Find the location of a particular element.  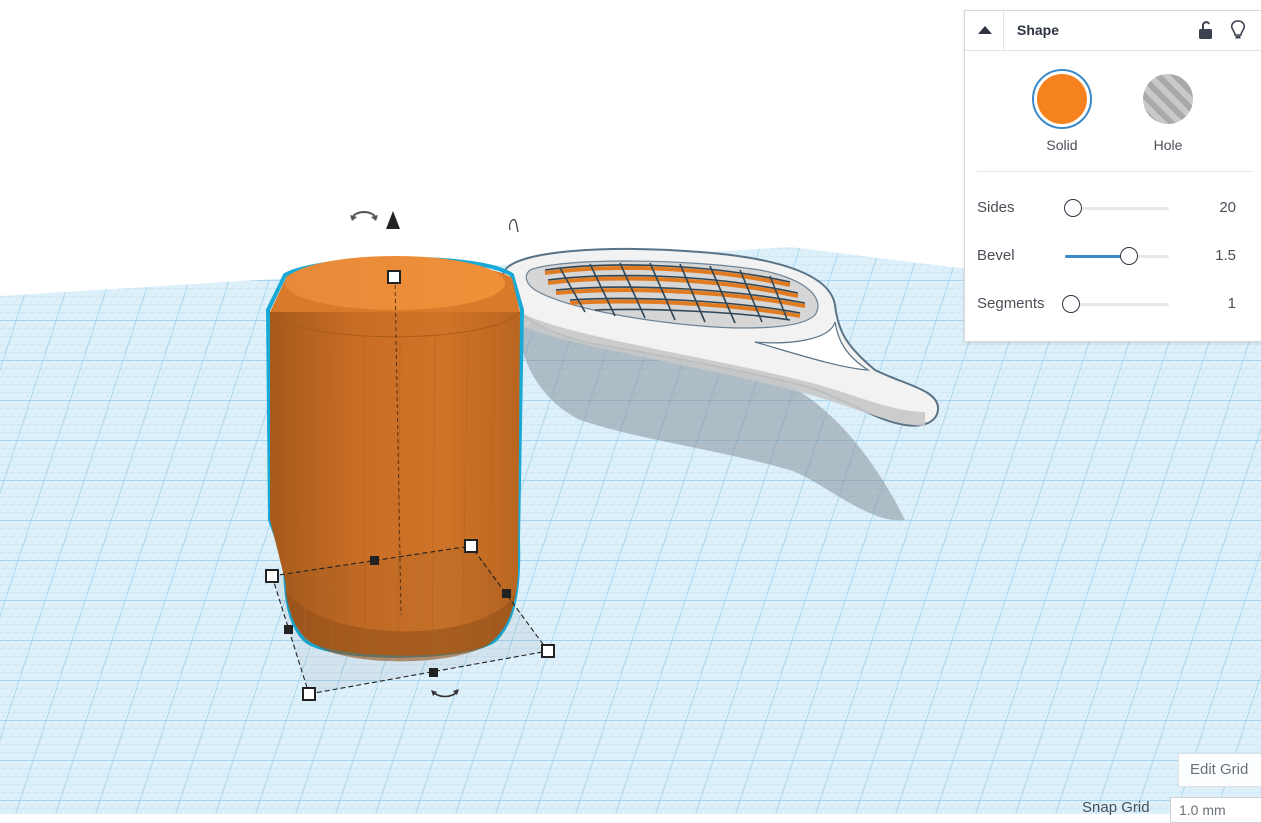

corner-handle-front-right is located at coordinates (548, 651).